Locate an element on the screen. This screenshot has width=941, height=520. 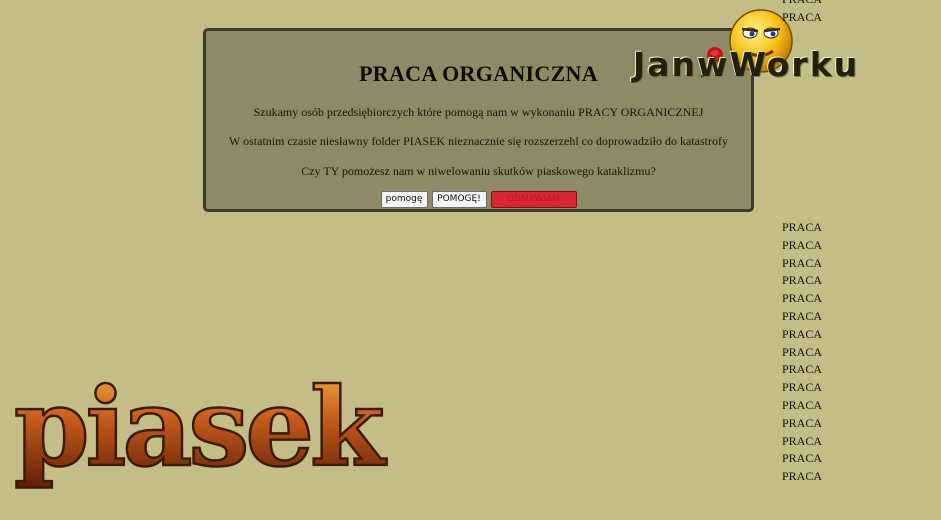
help-button: pomogę is located at coordinates (404, 199).